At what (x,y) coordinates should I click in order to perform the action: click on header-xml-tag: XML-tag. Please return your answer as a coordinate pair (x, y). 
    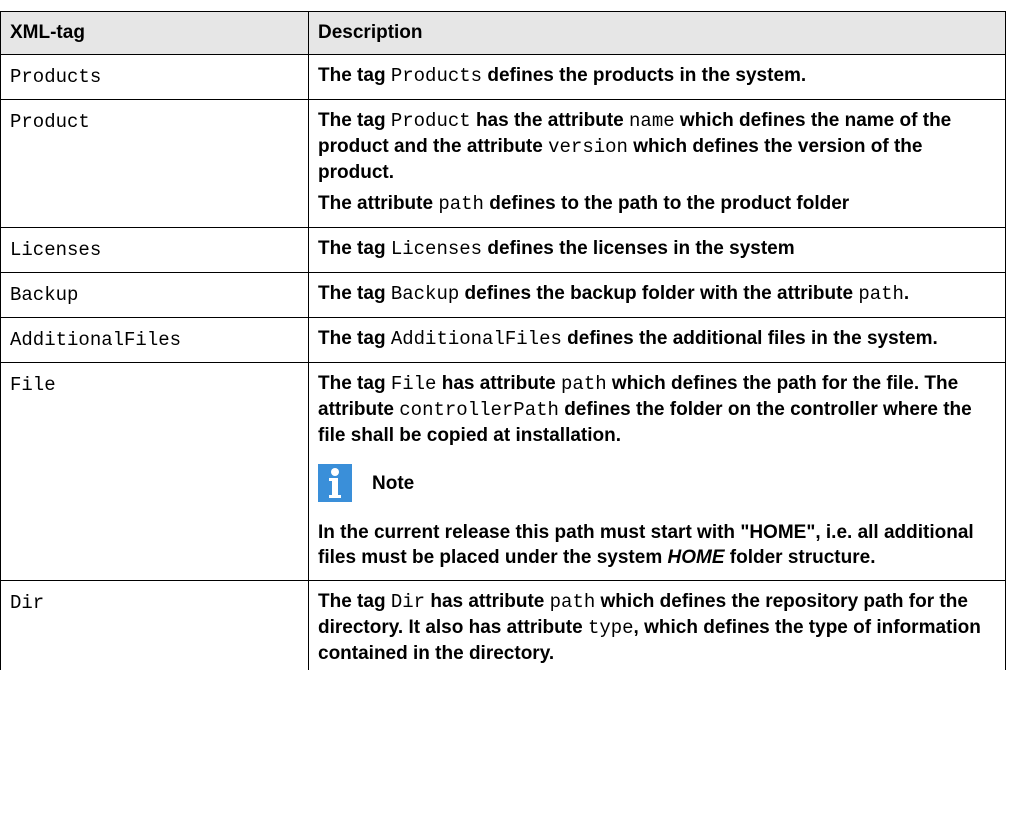
    Looking at the image, I should click on (154, 33).